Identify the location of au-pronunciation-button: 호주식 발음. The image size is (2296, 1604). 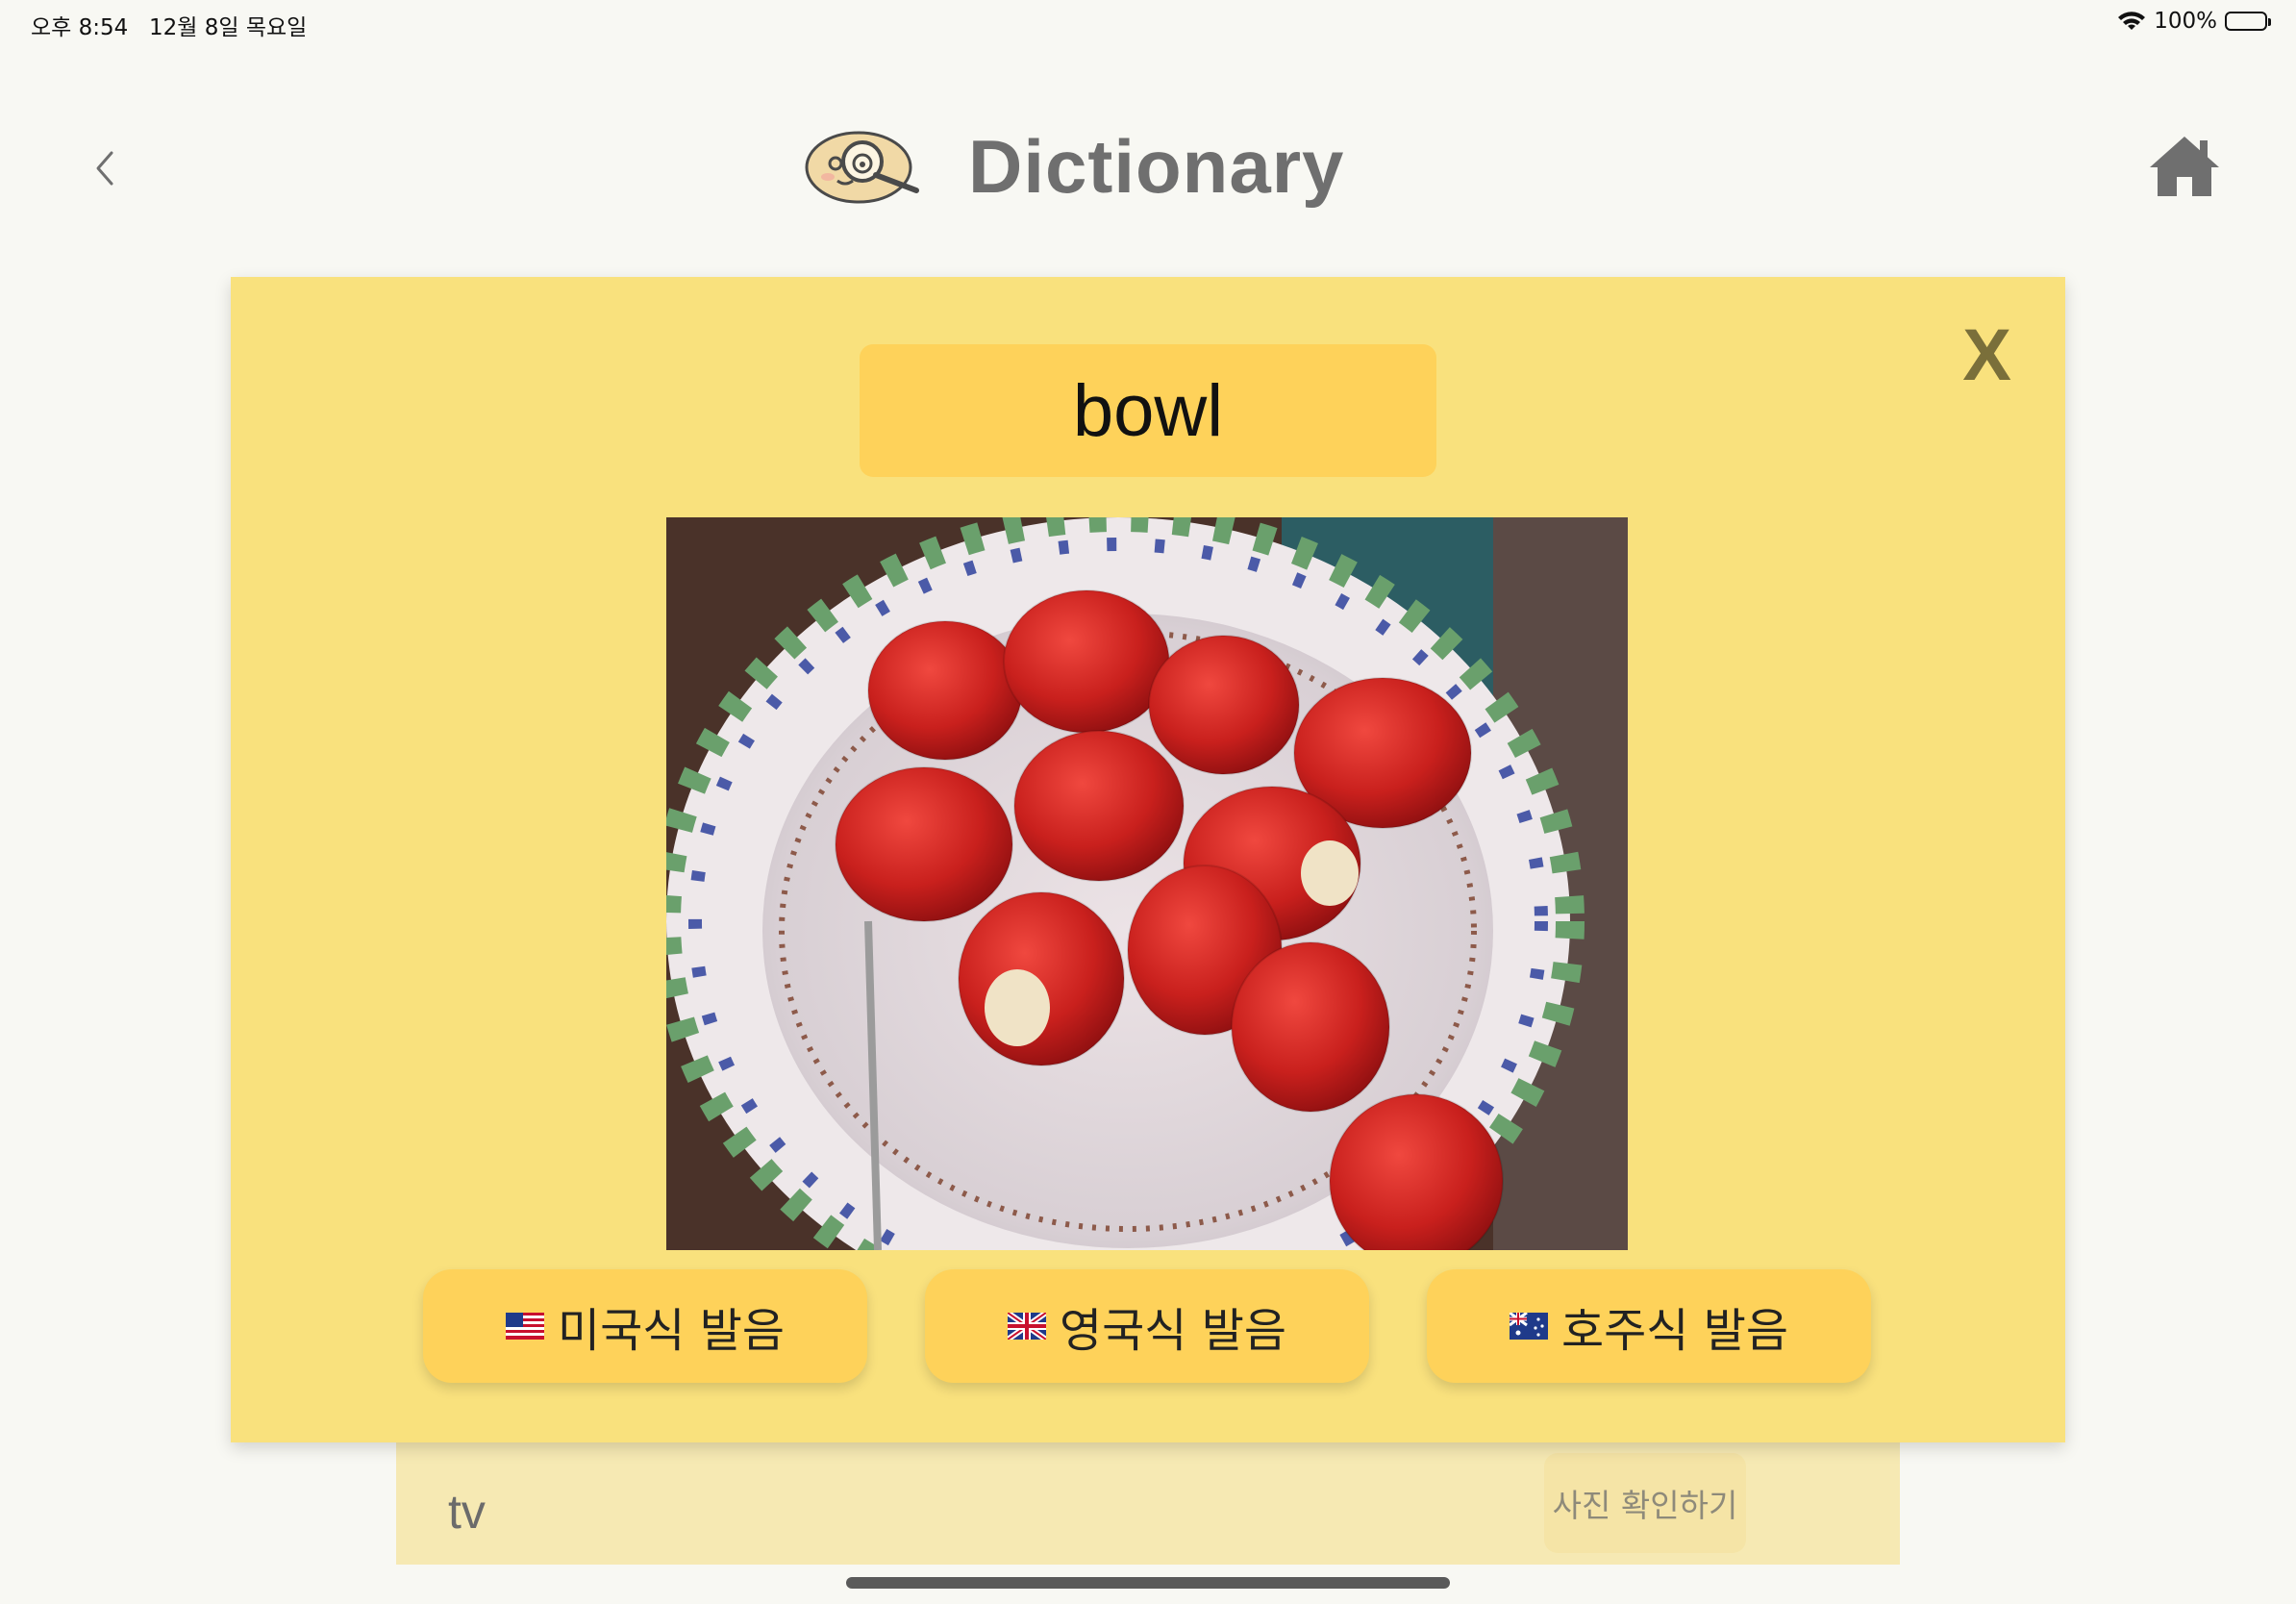
(1649, 1326).